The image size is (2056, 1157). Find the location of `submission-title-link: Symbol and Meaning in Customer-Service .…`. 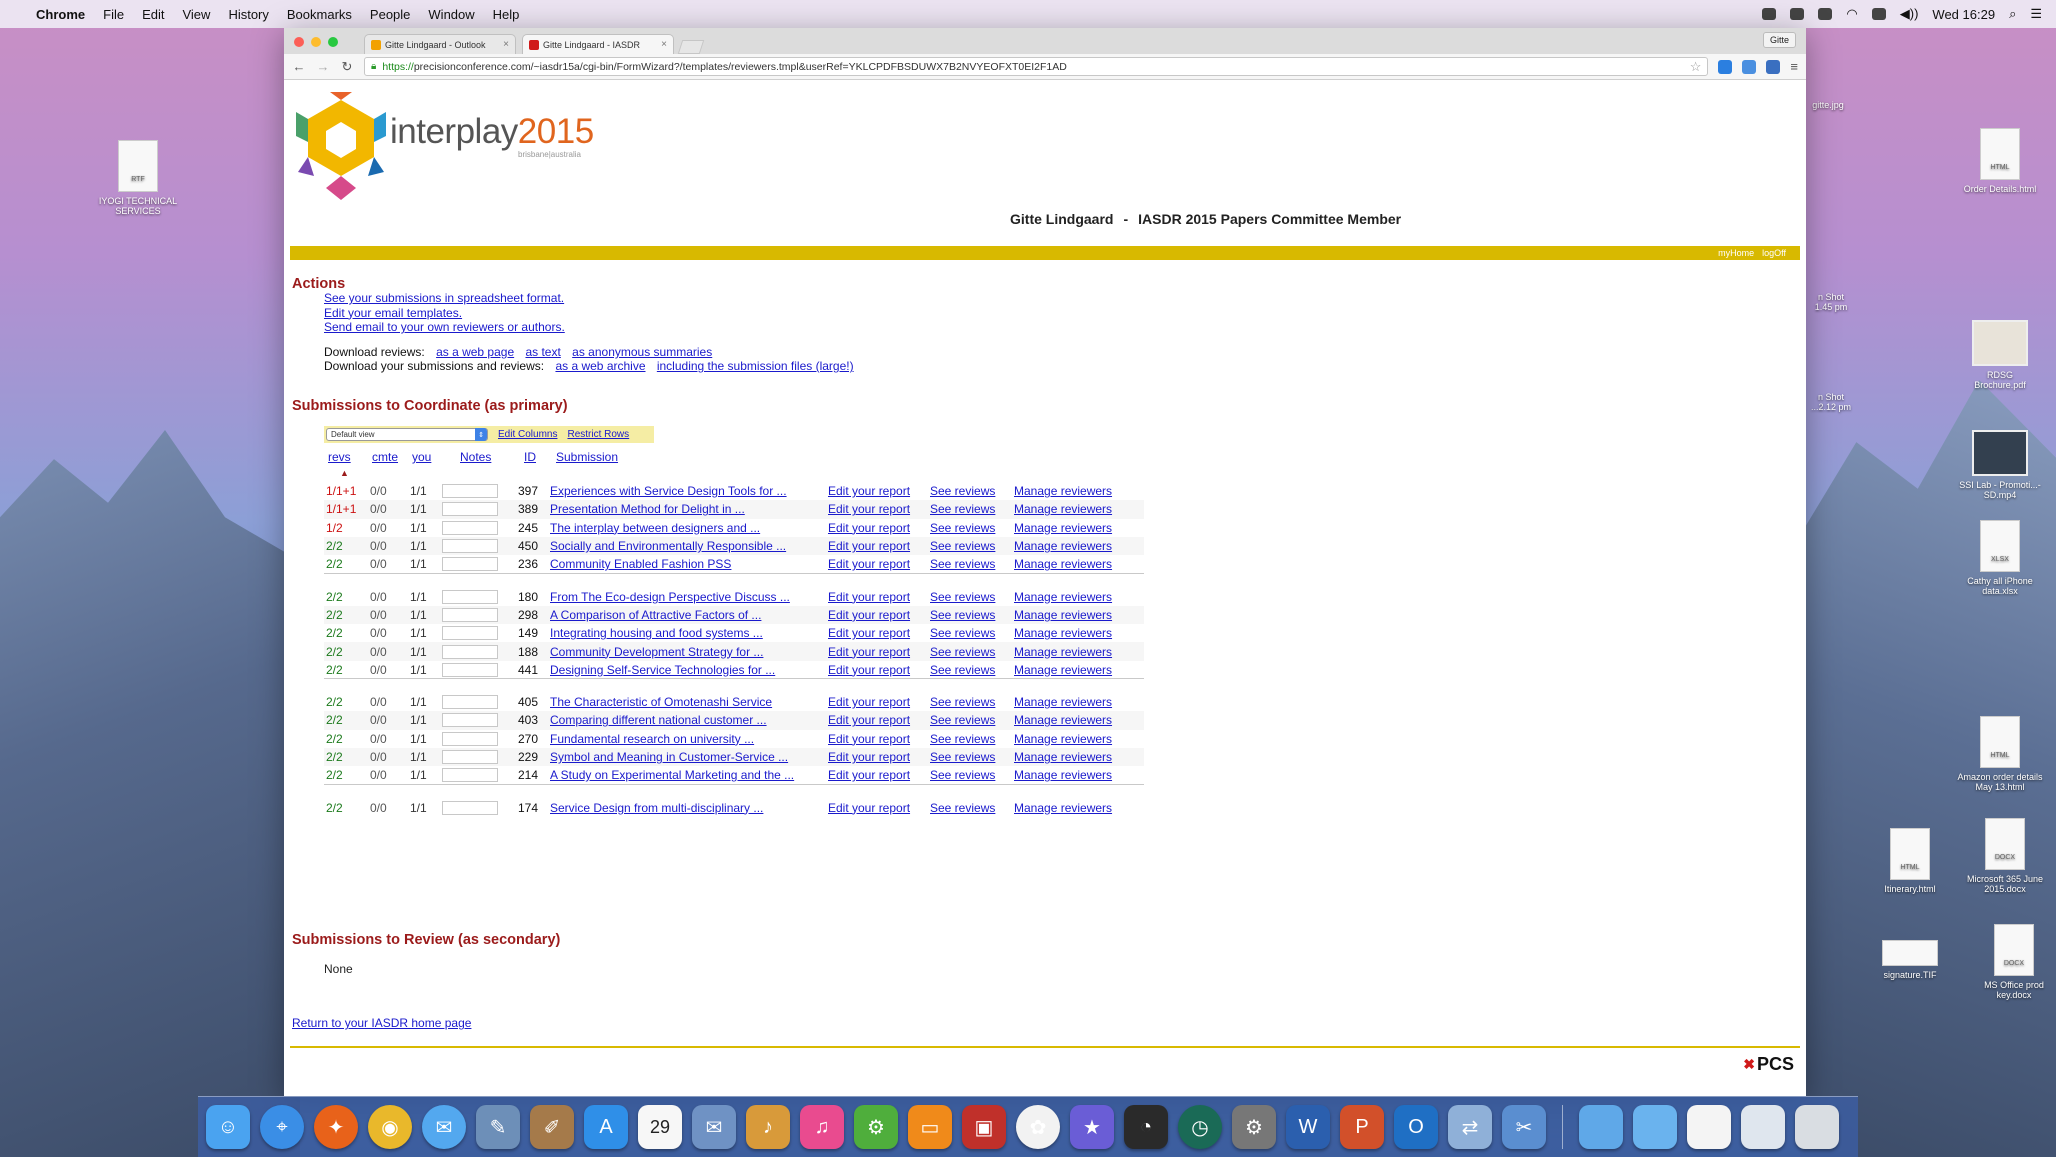

submission-title-link: Symbol and Meaning in Customer-Service .… is located at coordinates (669, 757).